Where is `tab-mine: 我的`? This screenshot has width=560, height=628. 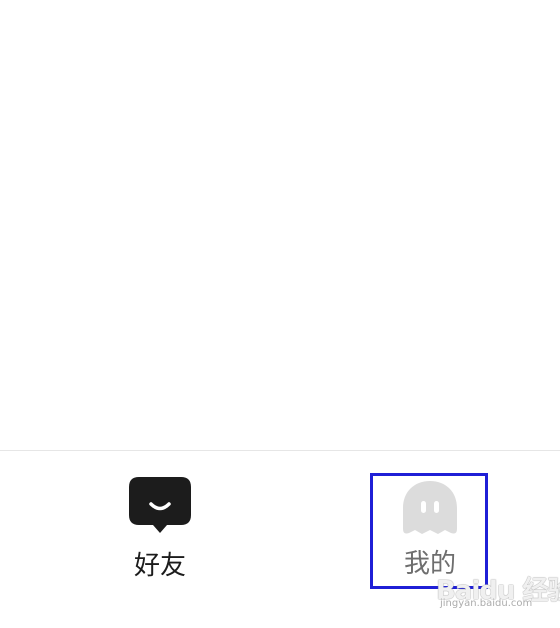 tab-mine: 我的 is located at coordinates (430, 535).